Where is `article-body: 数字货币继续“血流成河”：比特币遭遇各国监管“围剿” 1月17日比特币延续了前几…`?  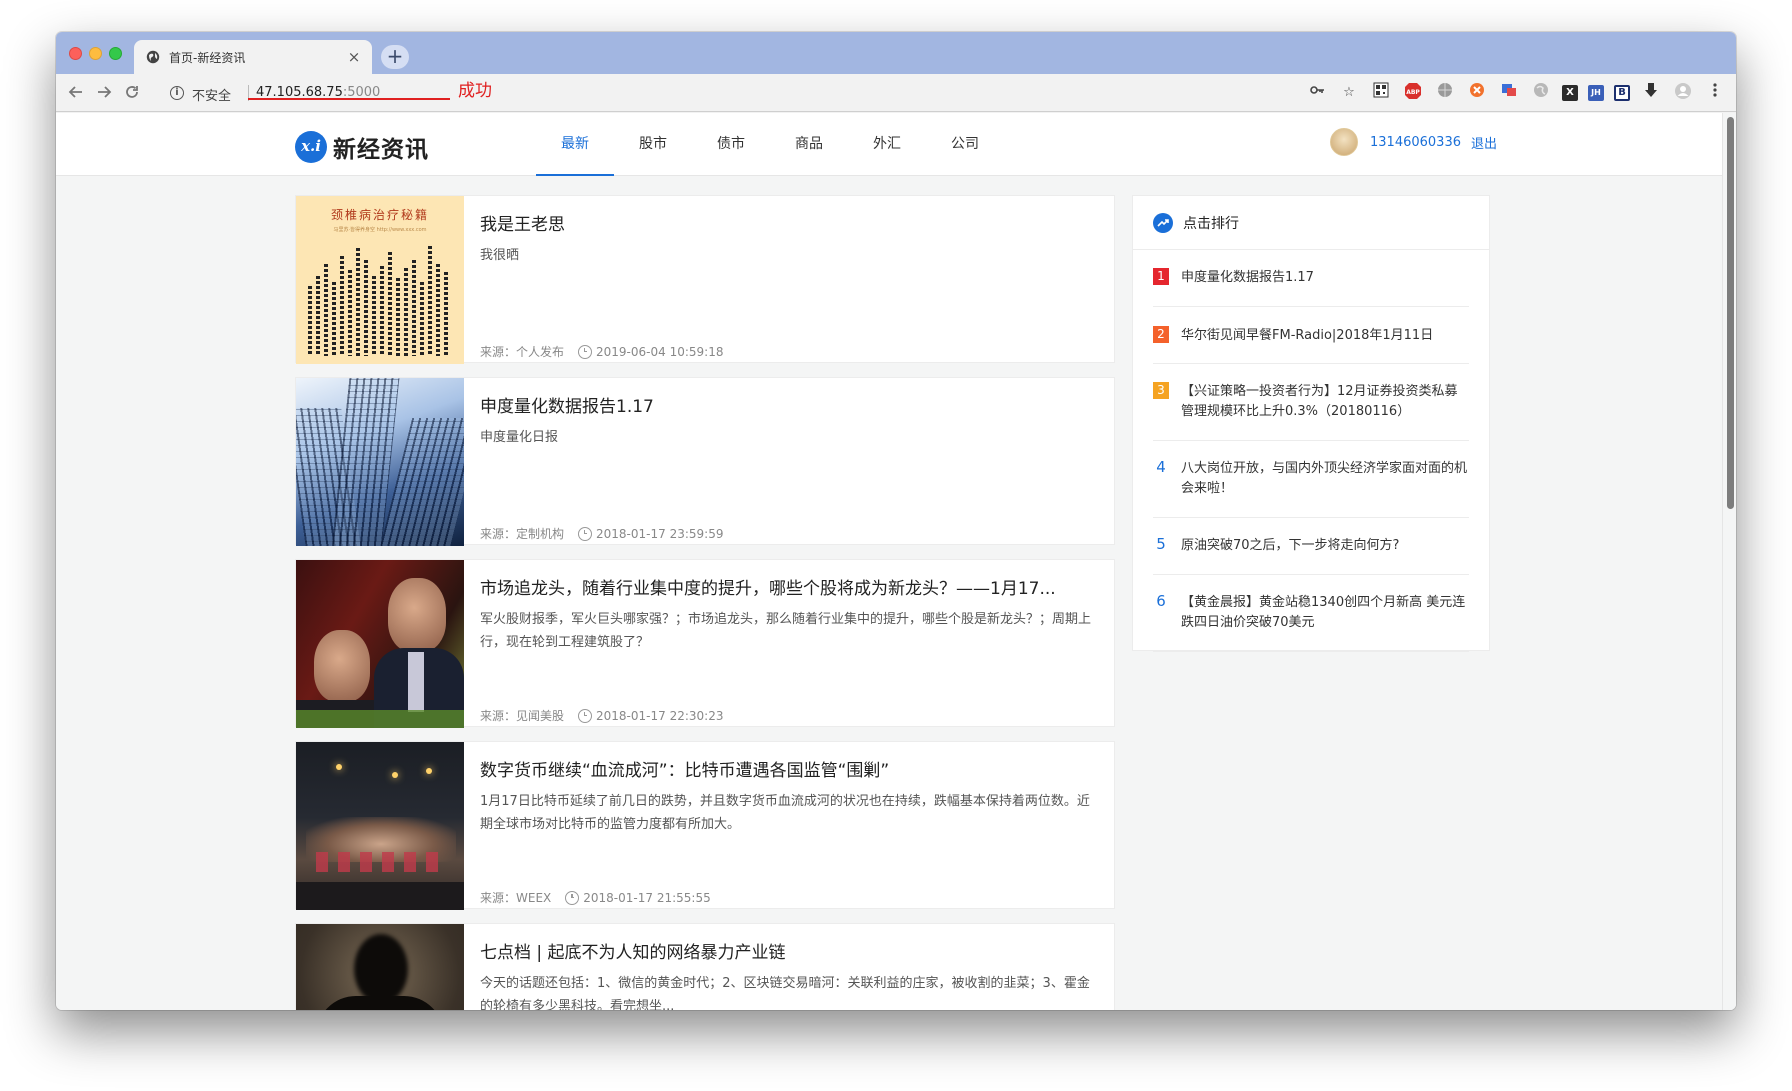 article-body: 数字货币继续“血流成河”：比特币遭遇各国监管“围剿” 1月17日比特币延续了前几… is located at coordinates (787, 832).